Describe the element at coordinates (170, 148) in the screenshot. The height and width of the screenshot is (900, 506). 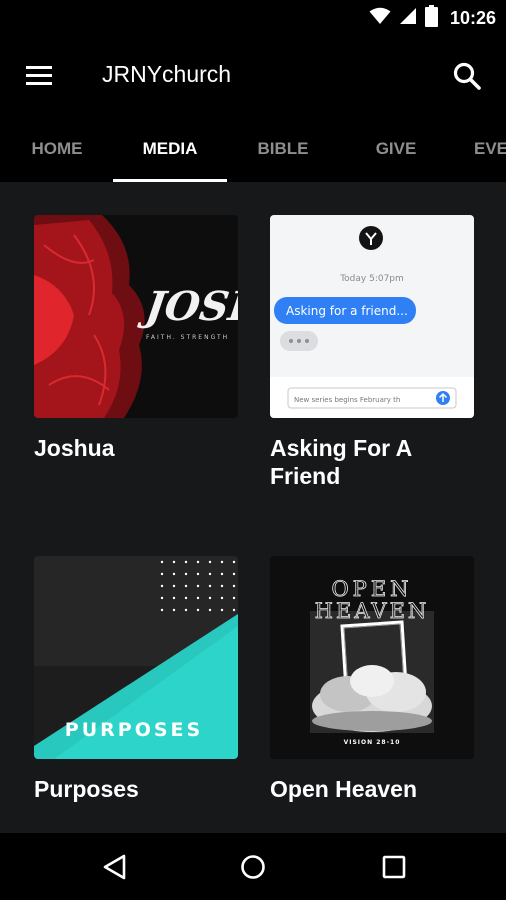
I see `tab-media: MEDIA` at that location.